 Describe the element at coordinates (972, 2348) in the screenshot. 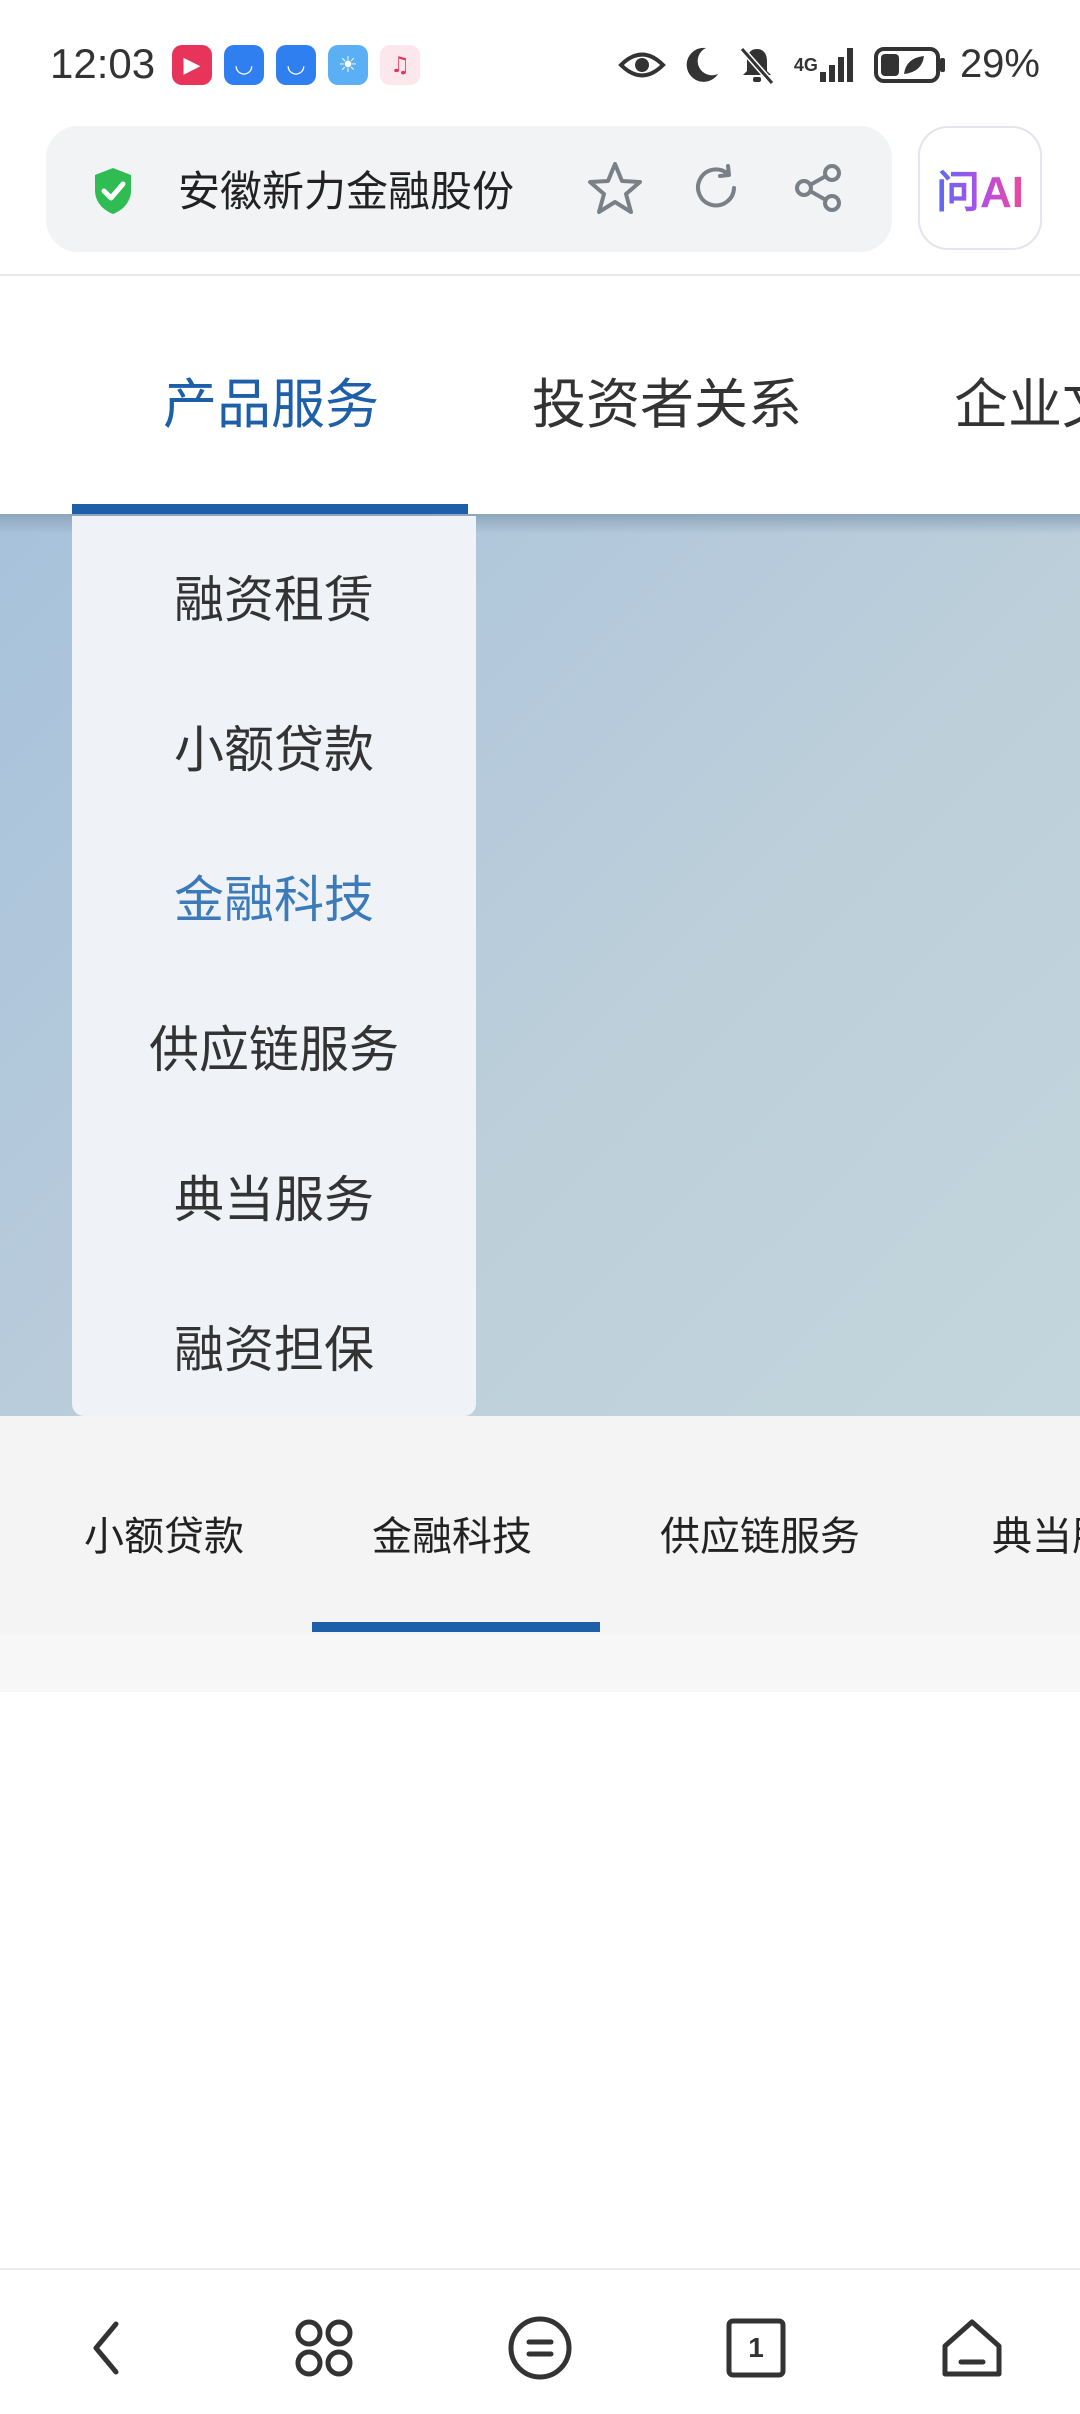

I see `home-icon` at that location.